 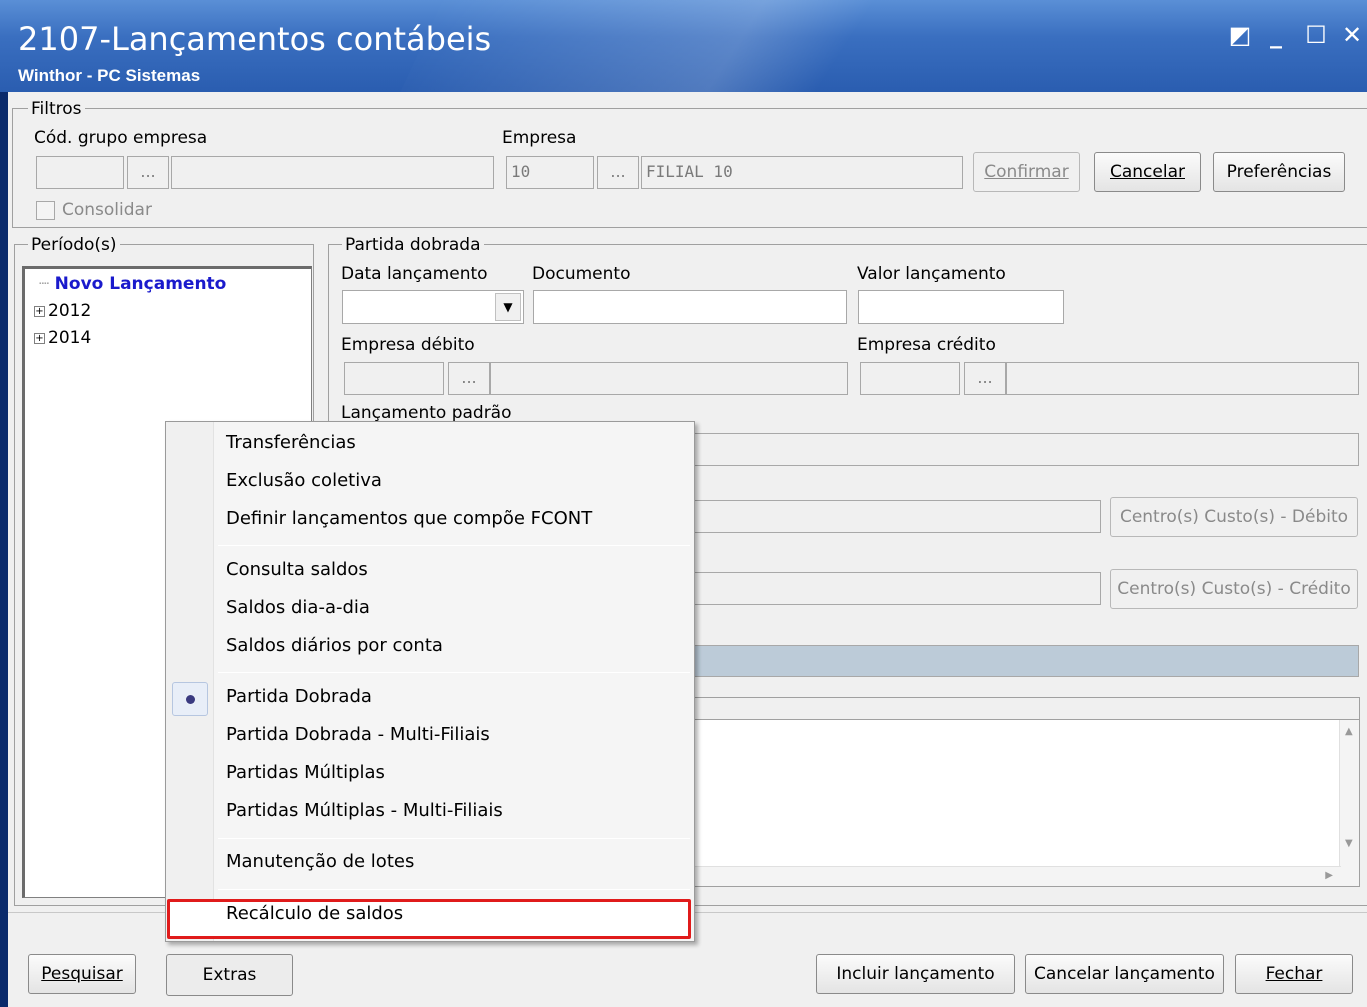 I want to click on scroll-down-icon: ▼, so click(x=1349, y=843).